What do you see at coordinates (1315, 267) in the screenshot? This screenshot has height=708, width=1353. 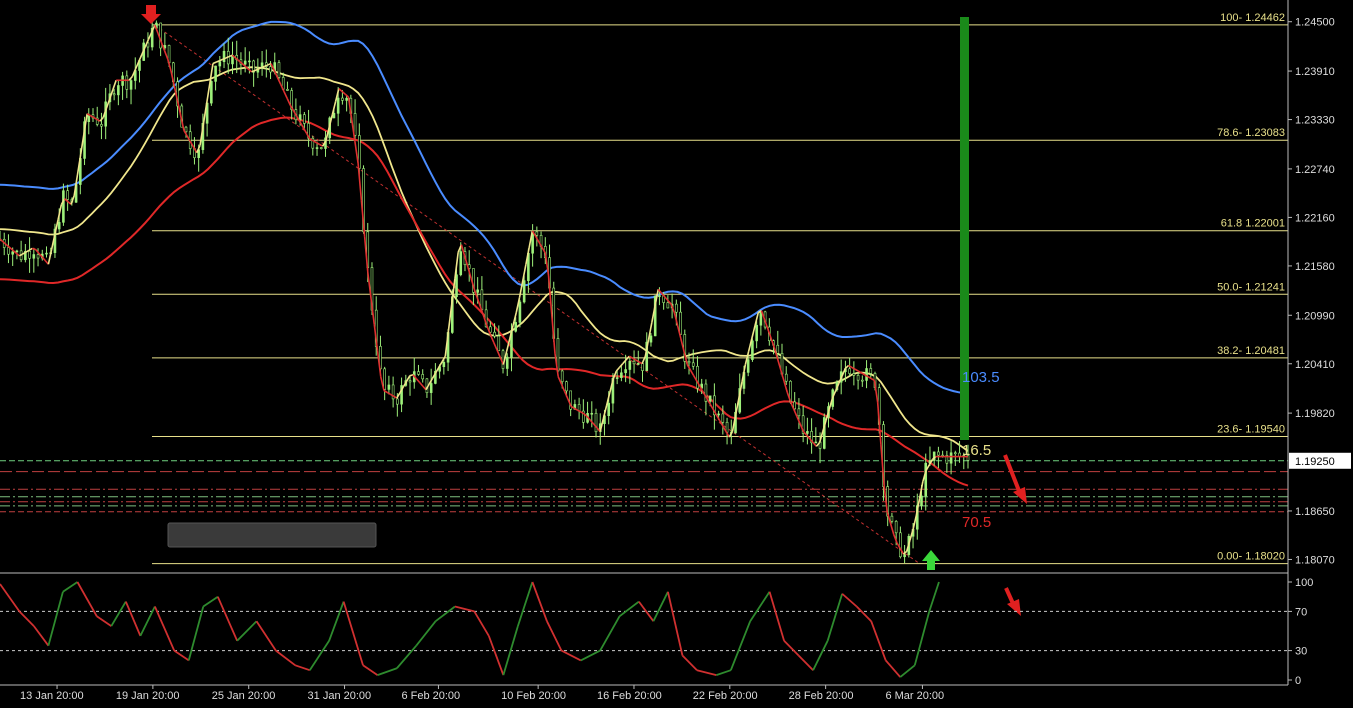 I see `price-tick-label: 1.21580` at bounding box center [1315, 267].